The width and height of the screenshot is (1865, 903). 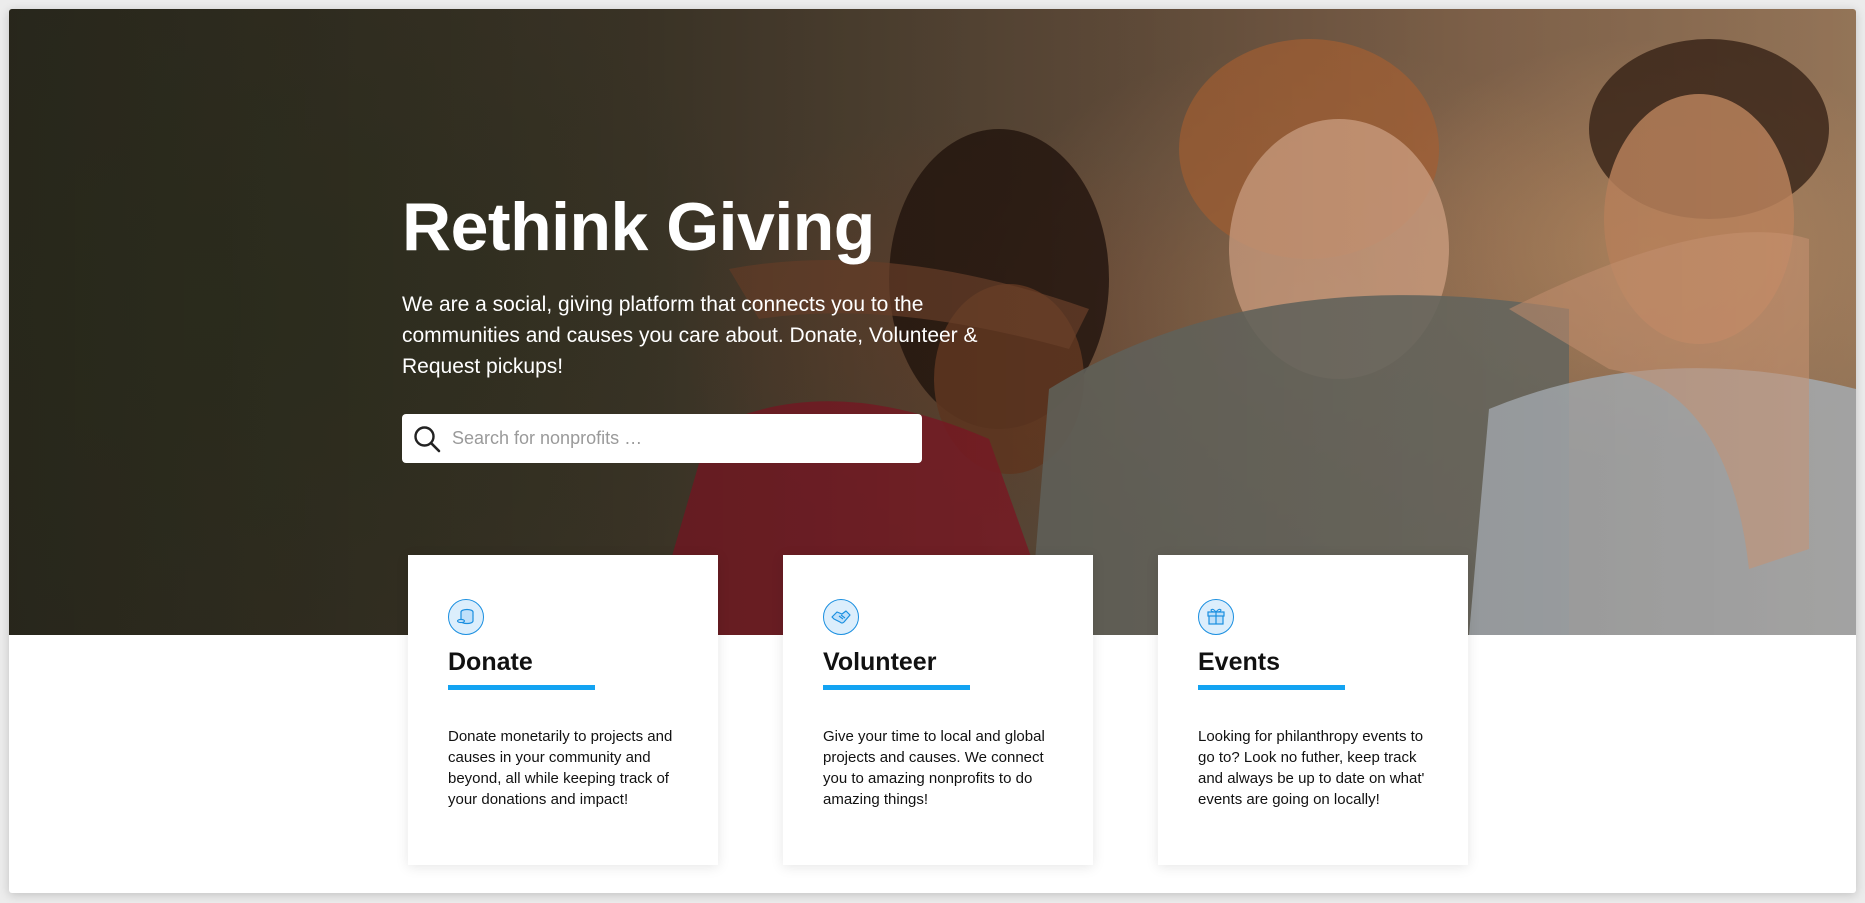 What do you see at coordinates (490, 662) in the screenshot?
I see `card-title: Donate` at bounding box center [490, 662].